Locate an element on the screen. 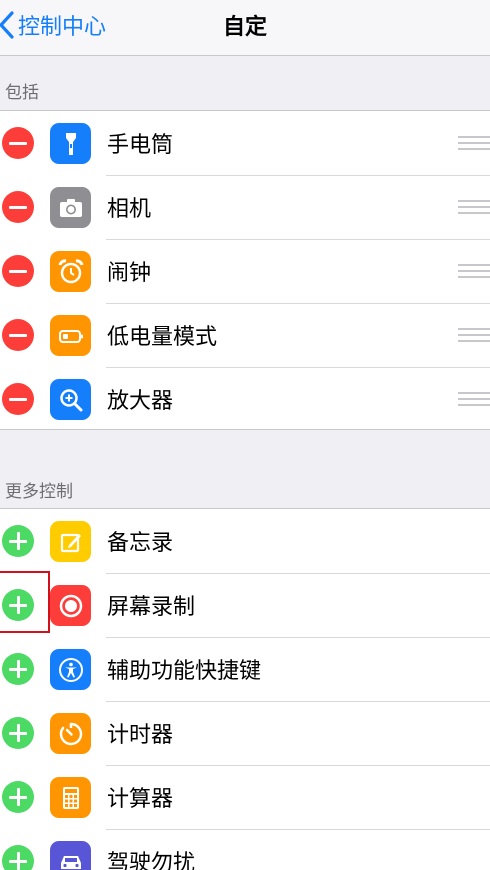 This screenshot has width=490, height=870. screen-record-icon is located at coordinates (70, 605).